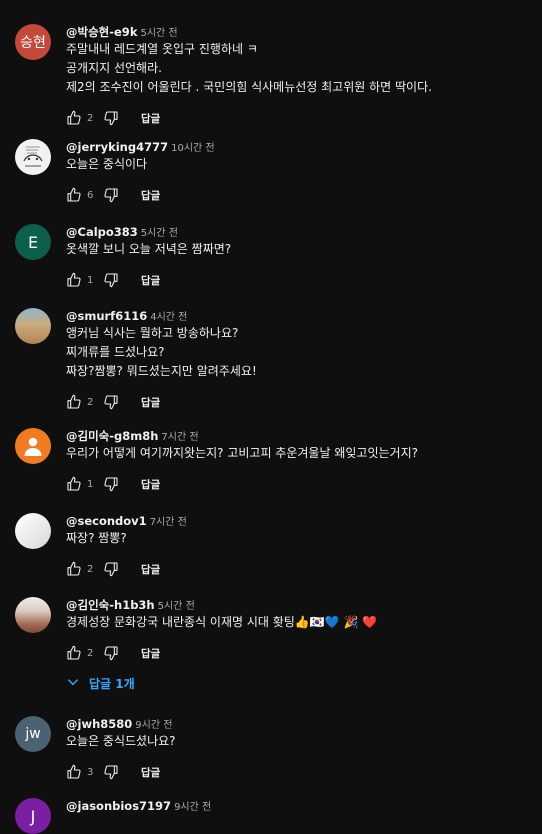 The image size is (542, 834). I want to click on comment-text-line: 오늘은 중식드셨나요?, so click(121, 741).